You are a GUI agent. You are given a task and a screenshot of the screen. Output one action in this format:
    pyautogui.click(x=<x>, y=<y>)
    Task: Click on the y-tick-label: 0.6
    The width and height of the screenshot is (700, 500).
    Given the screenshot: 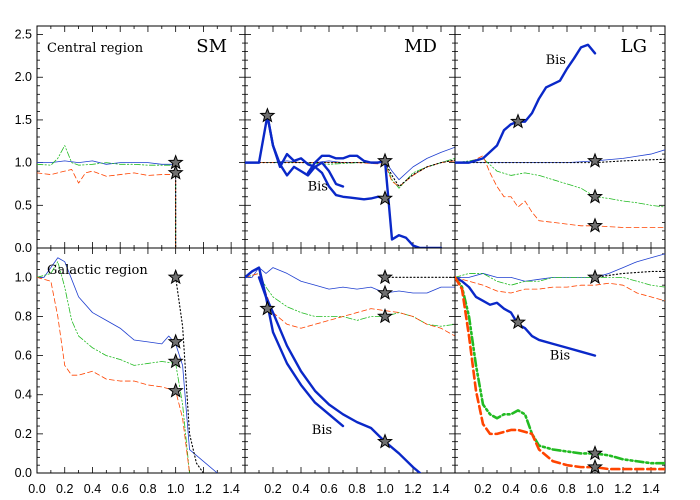 What is the action you would take?
    pyautogui.click(x=23, y=356)
    